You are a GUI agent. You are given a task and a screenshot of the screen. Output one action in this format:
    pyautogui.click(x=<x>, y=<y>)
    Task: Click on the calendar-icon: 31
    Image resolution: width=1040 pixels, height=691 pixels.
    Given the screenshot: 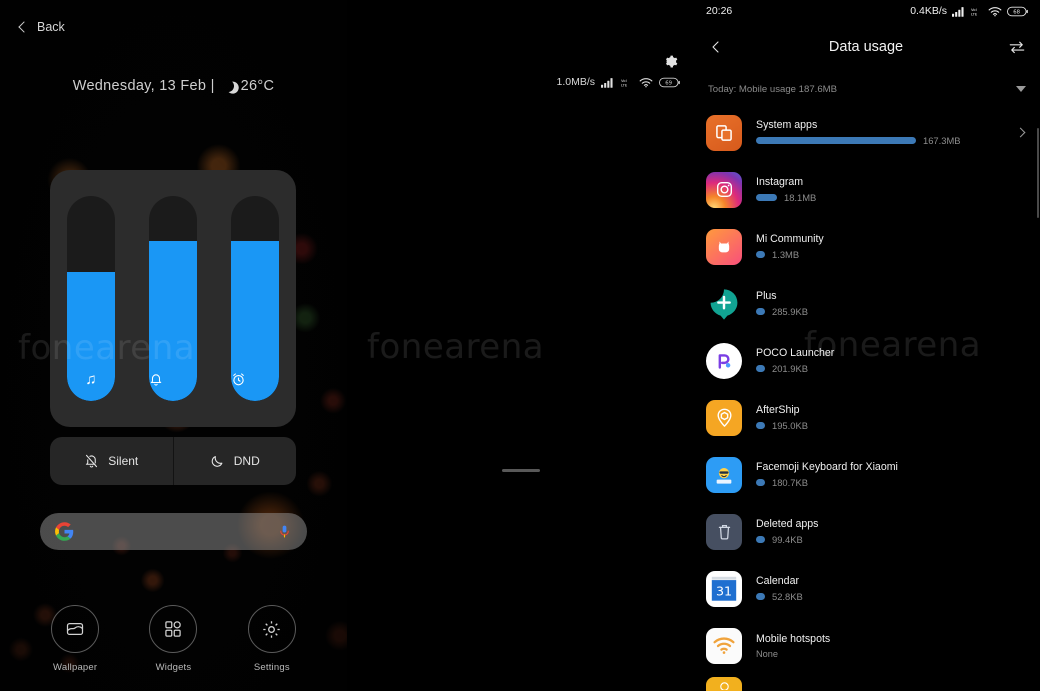 What is the action you would take?
    pyautogui.click(x=724, y=588)
    